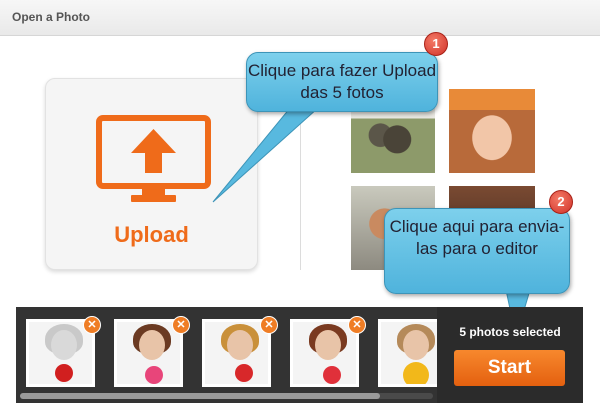  Describe the element at coordinates (153, 158) in the screenshot. I see `monitor-upload-icon` at that location.